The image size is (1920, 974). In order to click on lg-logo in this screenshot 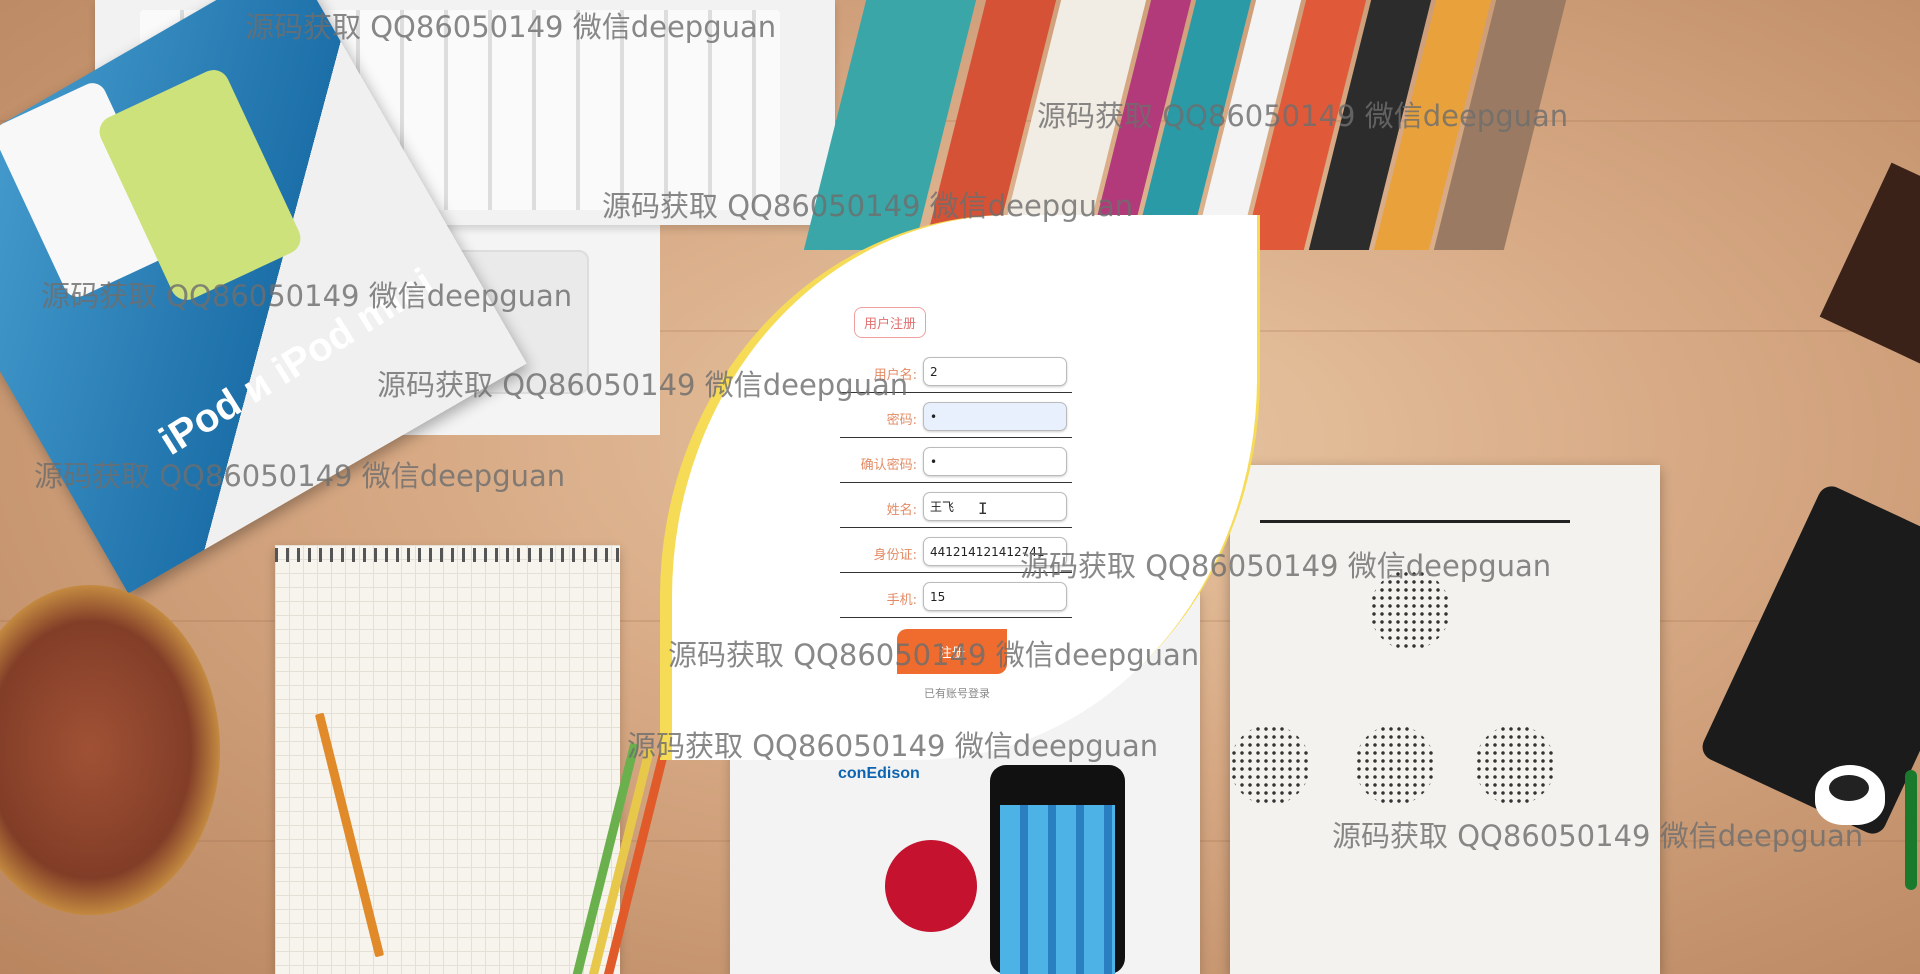, I will do `click(931, 886)`.